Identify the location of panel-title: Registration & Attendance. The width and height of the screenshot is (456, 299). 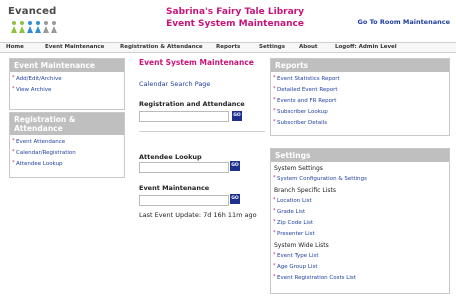
(67, 124).